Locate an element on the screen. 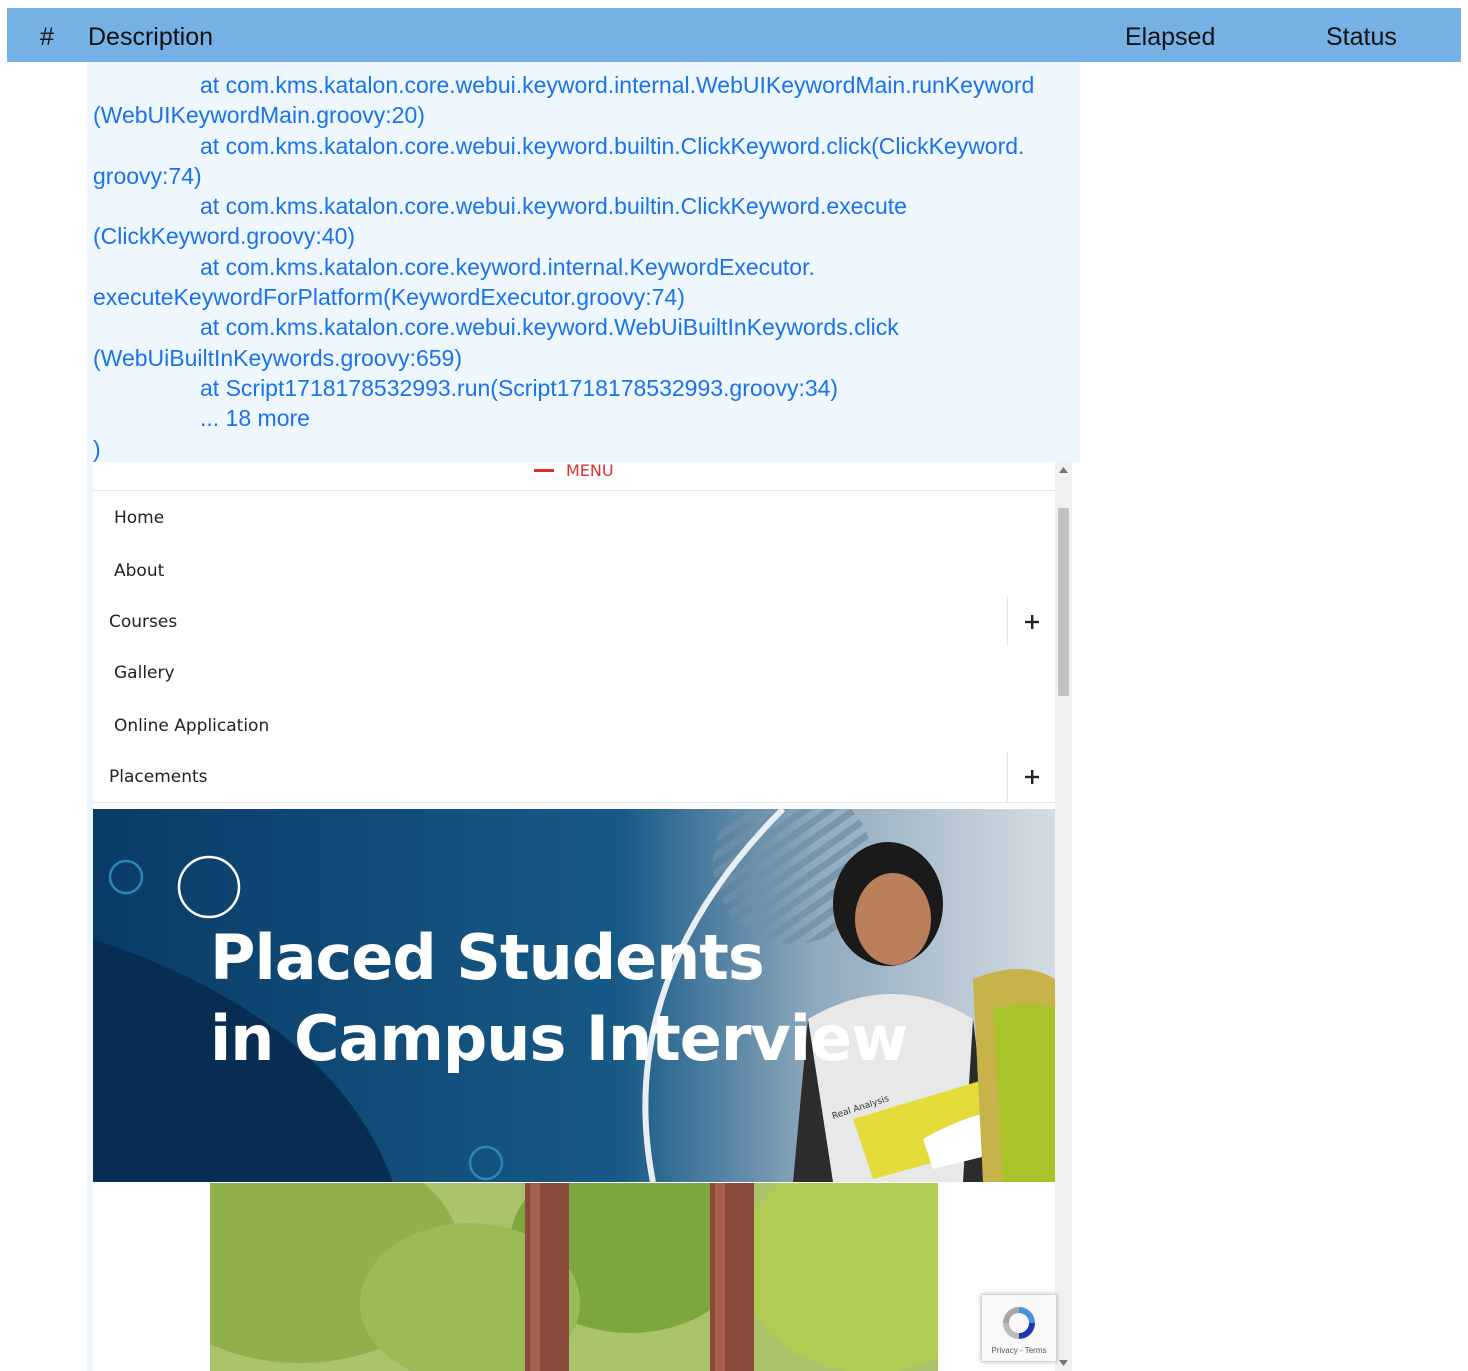  menu-icon is located at coordinates (544, 470).